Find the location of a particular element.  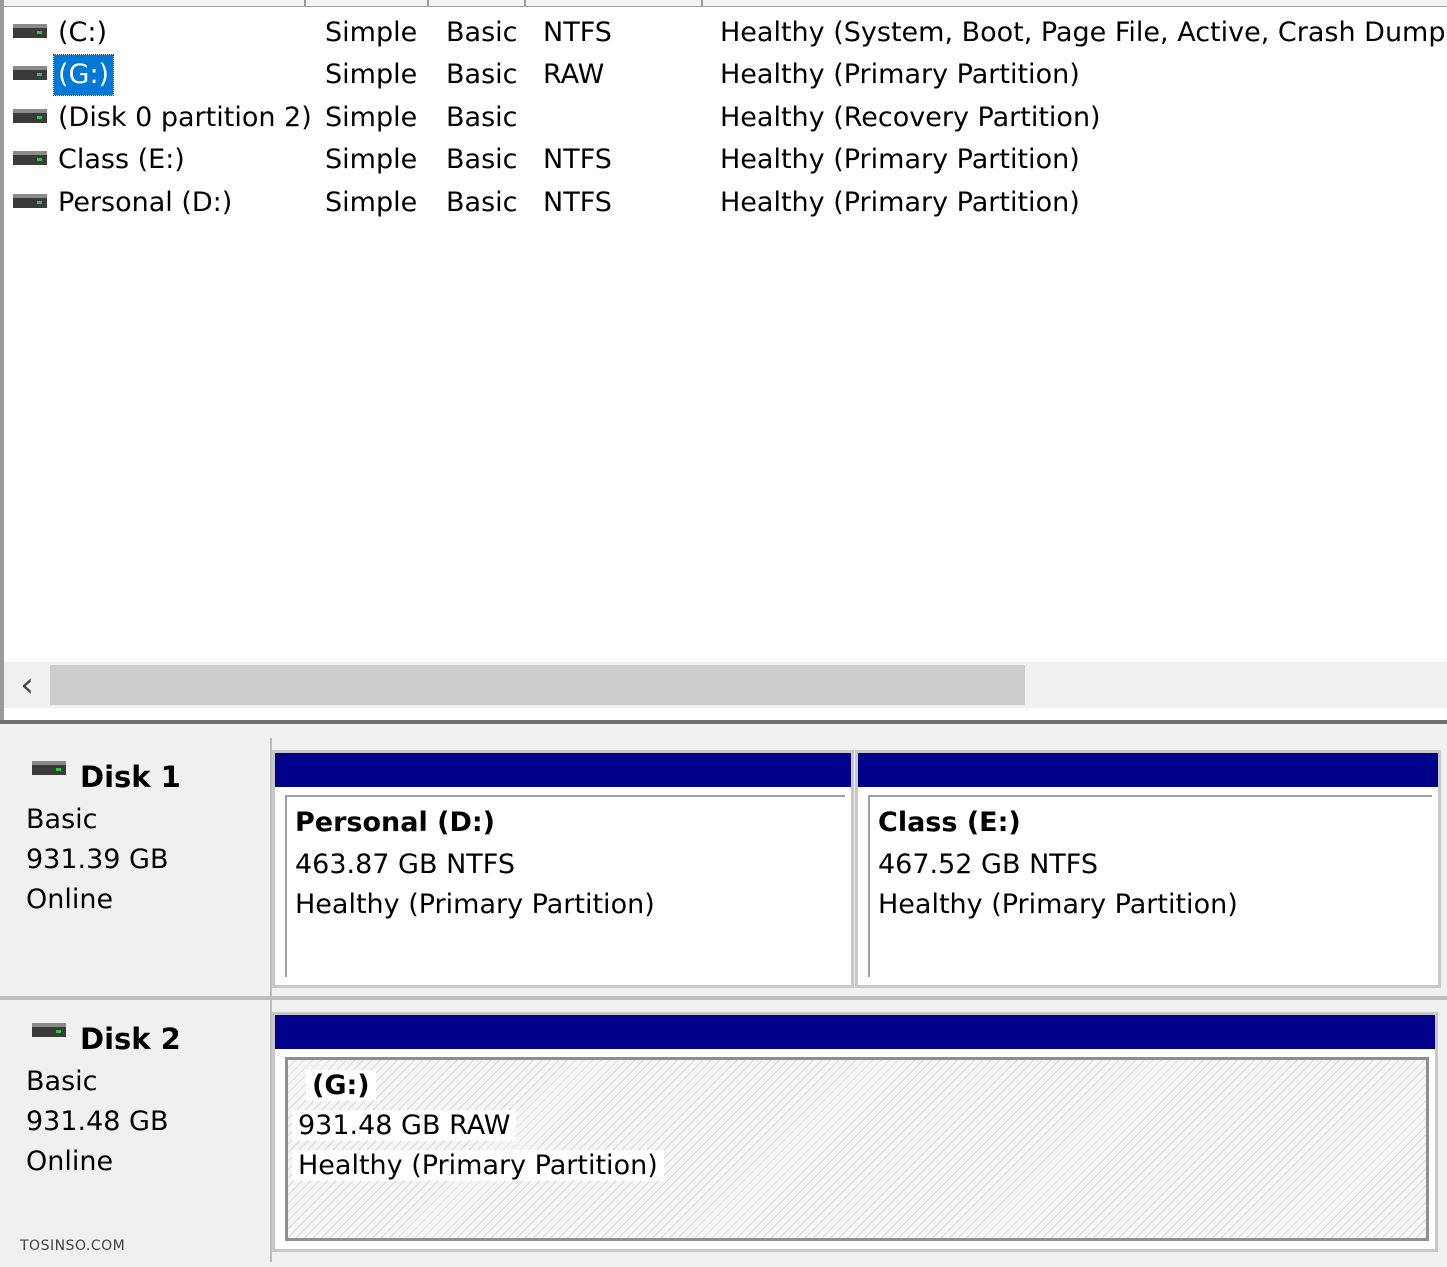

watermark: TOSINSO.COM is located at coordinates (73, 1246).